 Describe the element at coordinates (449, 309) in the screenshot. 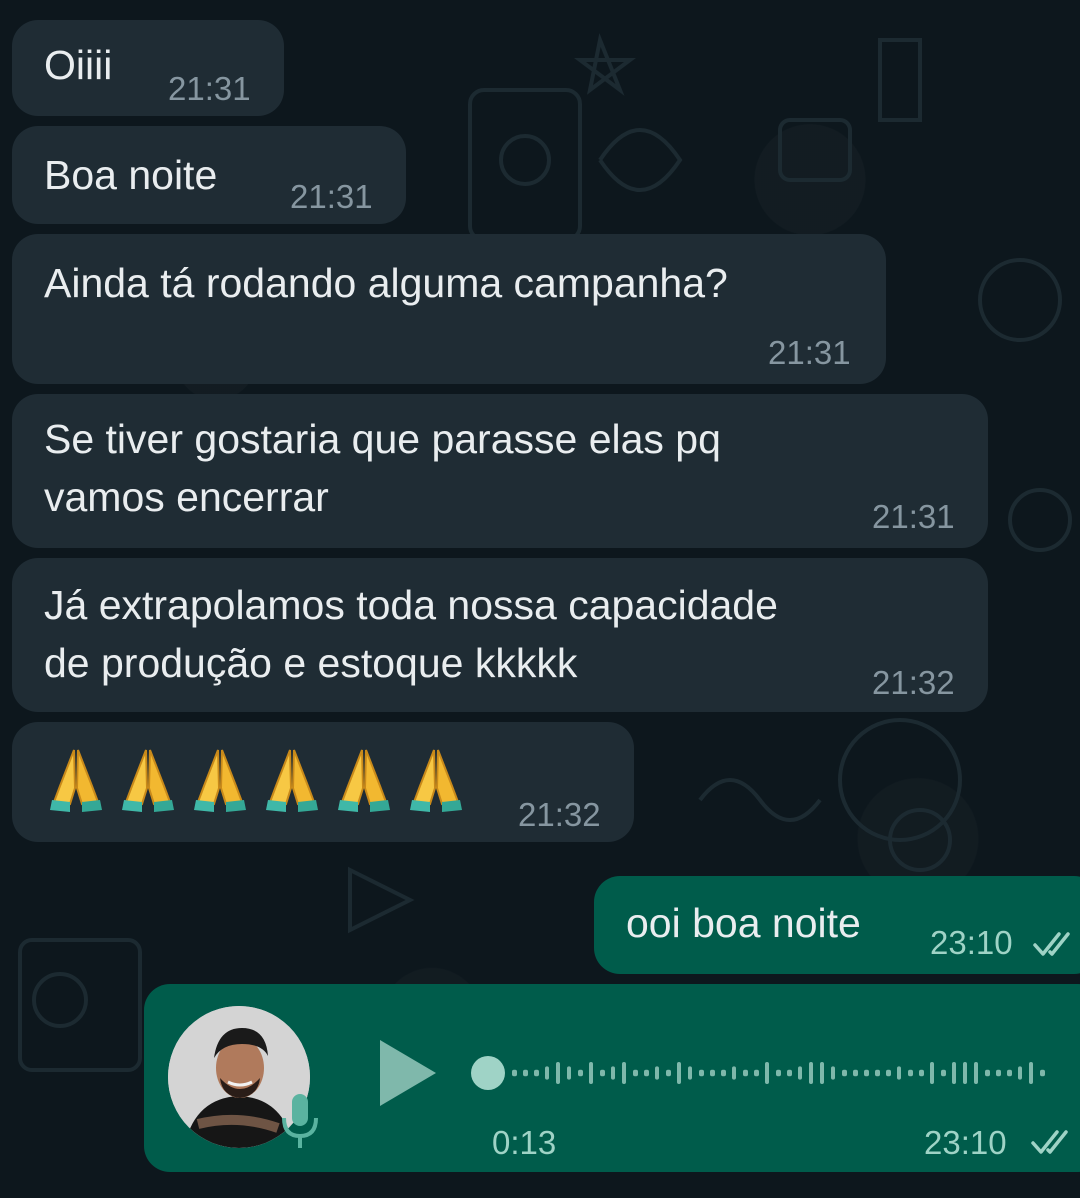

I see `message-bubble-incoming: Ainda tá rodando alguma campanha? 21:31` at that location.